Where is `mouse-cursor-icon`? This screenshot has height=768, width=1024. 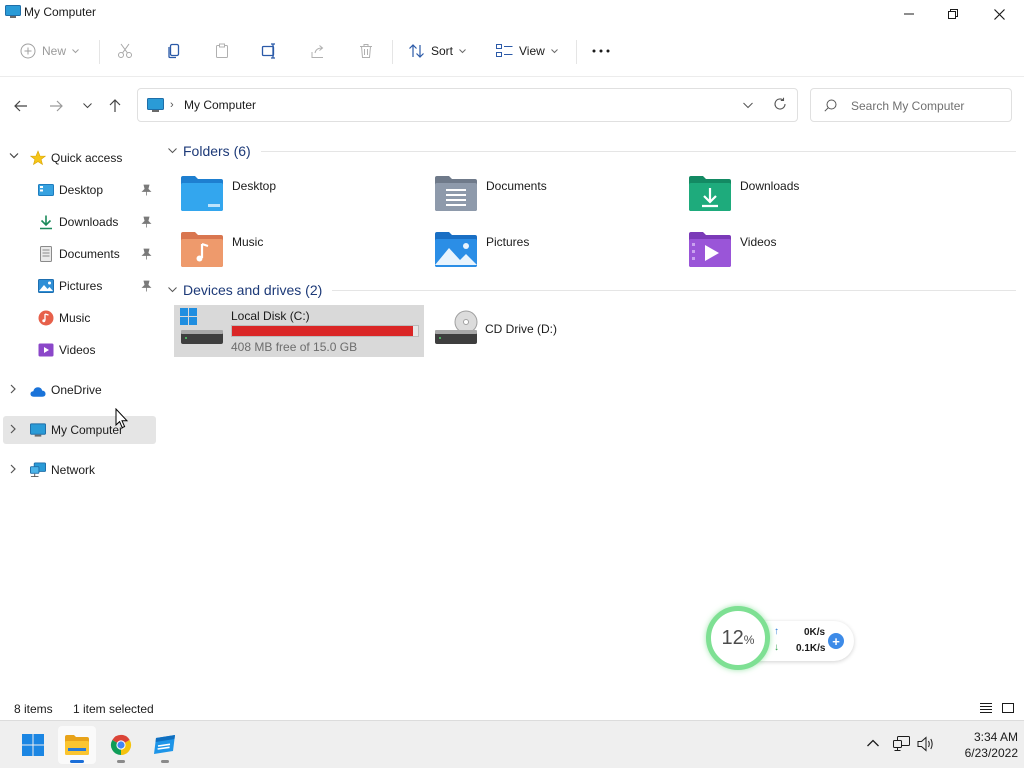 mouse-cursor-icon is located at coordinates (122, 418).